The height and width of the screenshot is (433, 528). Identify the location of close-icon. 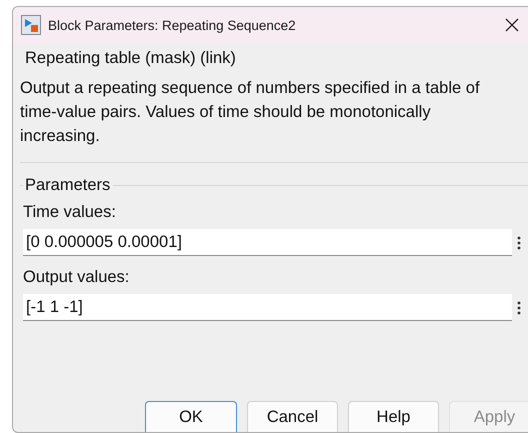
(512, 25).